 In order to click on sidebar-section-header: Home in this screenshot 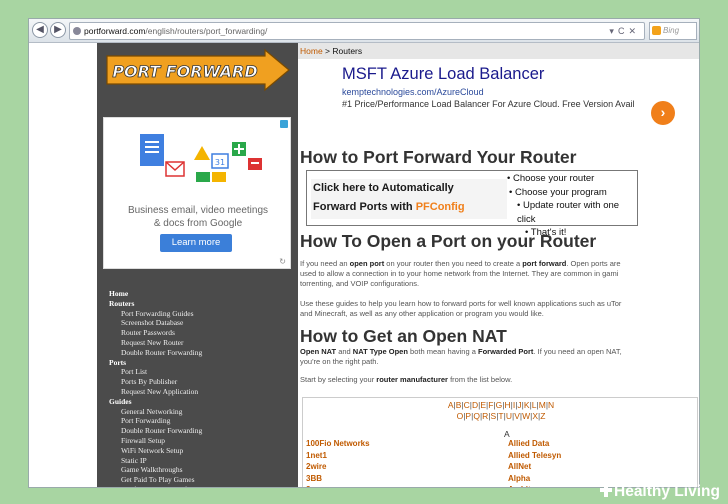, I will do `click(202, 294)`.